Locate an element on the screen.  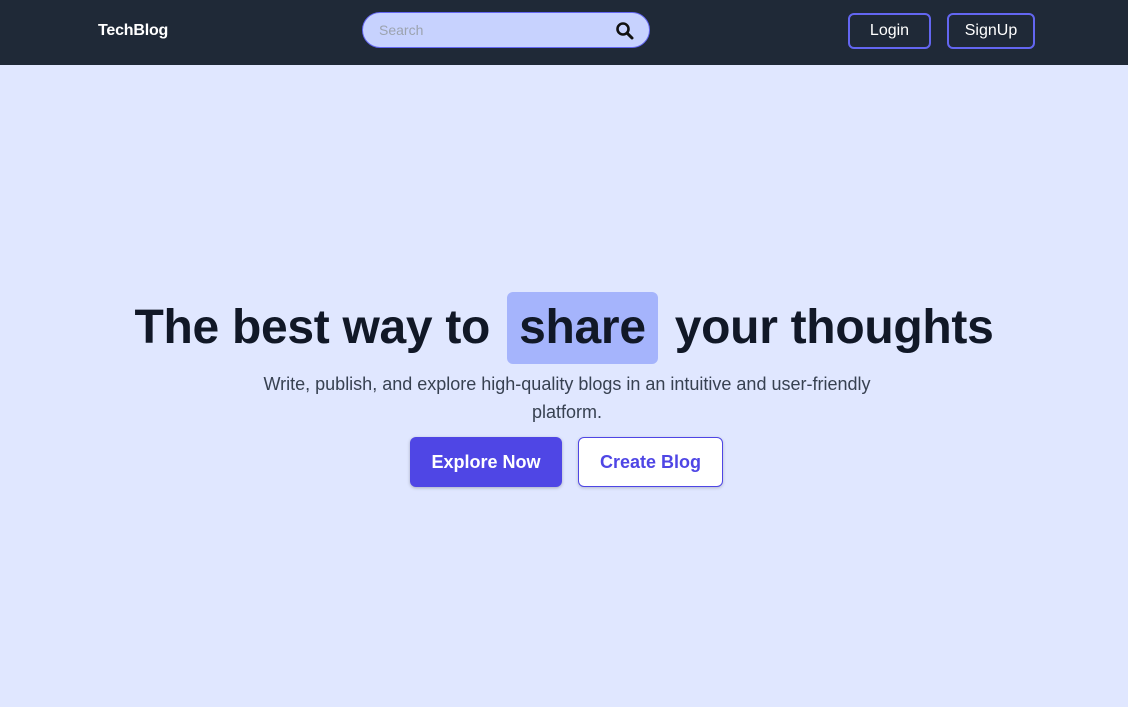
login-button: Login is located at coordinates (889, 31).